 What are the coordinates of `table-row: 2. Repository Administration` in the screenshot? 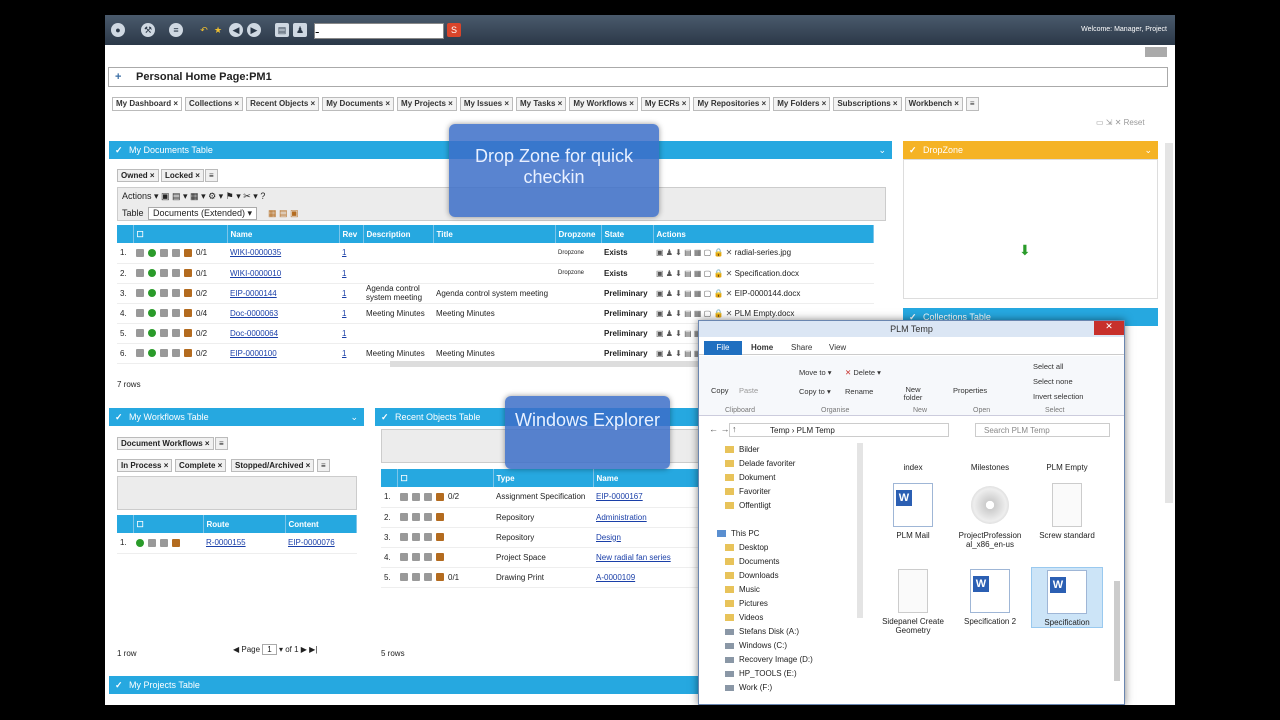 It's located at (542, 517).